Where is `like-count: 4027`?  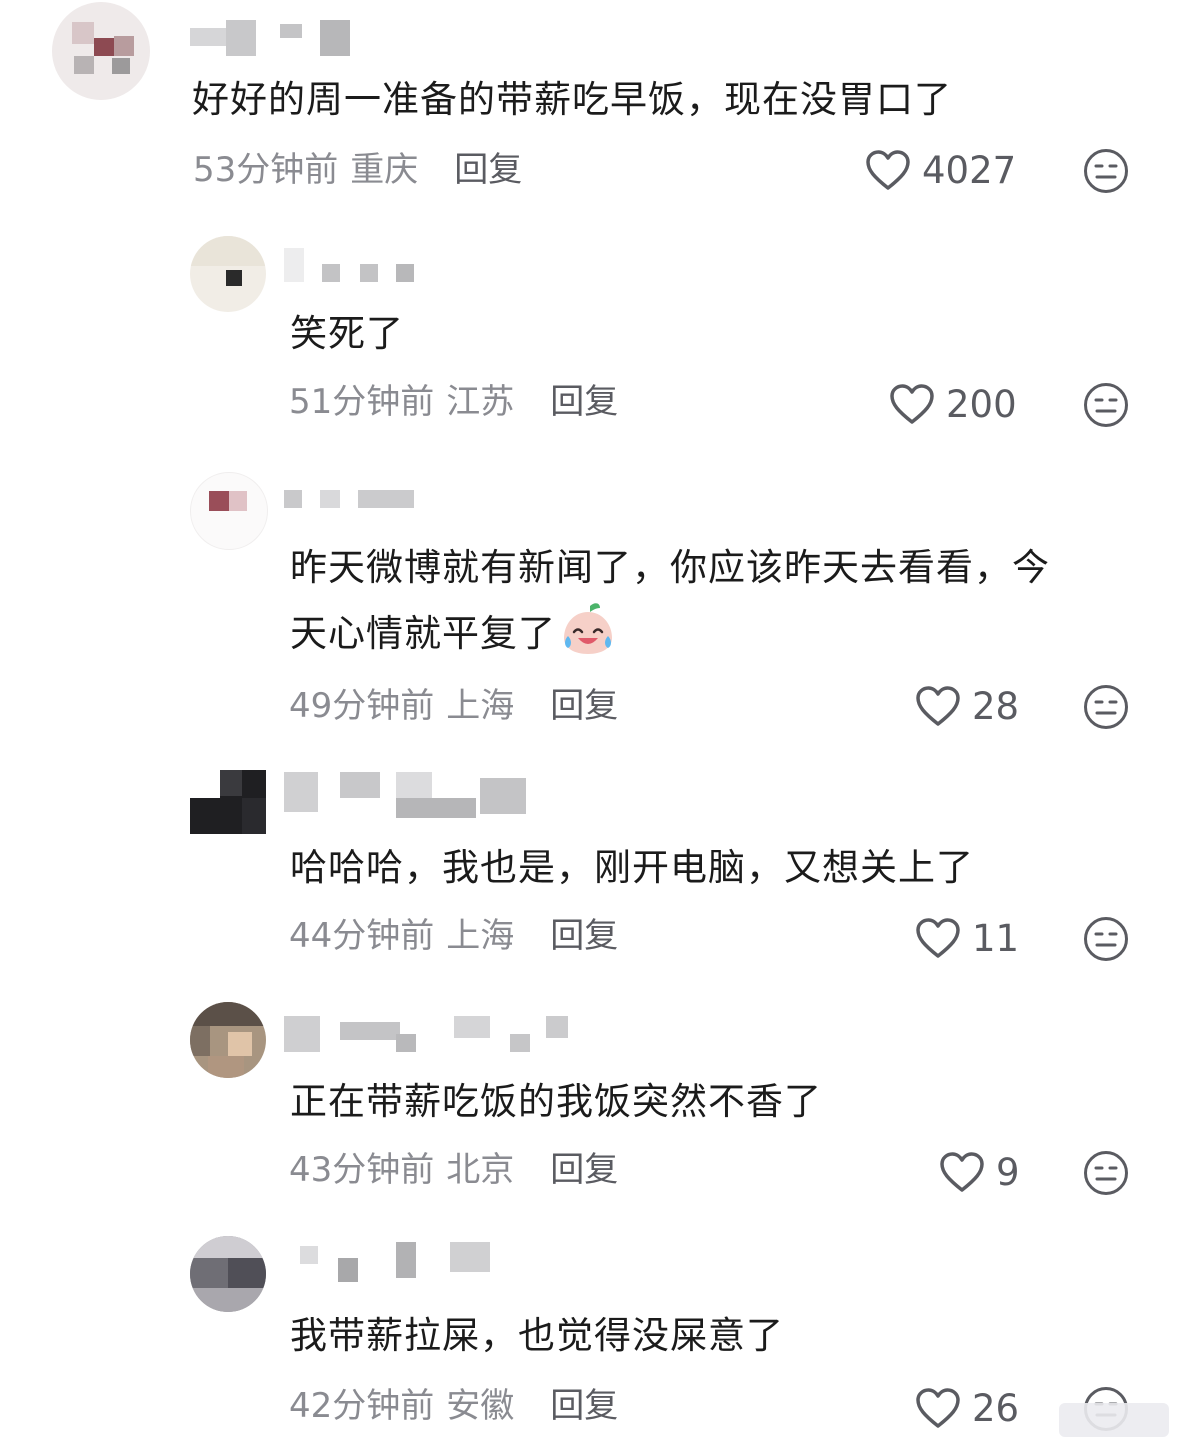 like-count: 4027 is located at coordinates (969, 170).